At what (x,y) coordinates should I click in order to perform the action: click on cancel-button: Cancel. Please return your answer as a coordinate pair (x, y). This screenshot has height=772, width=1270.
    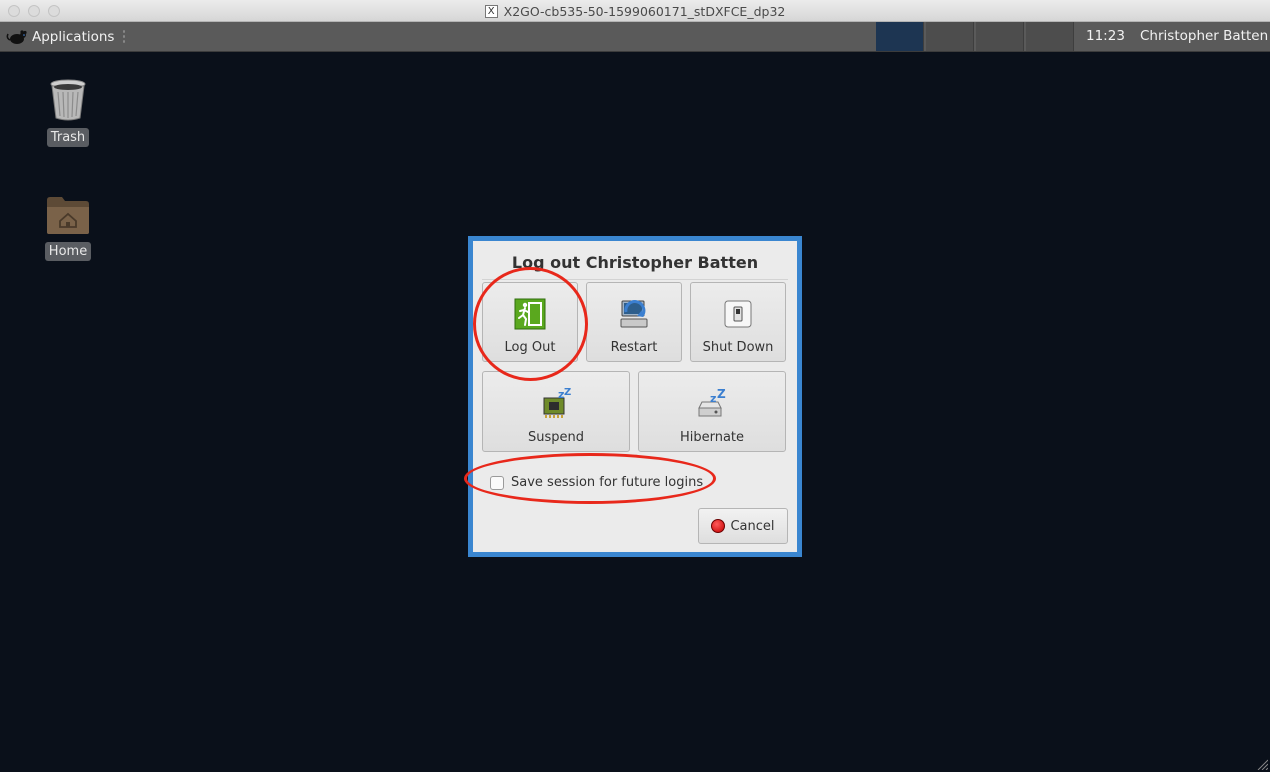
    Looking at the image, I should click on (743, 526).